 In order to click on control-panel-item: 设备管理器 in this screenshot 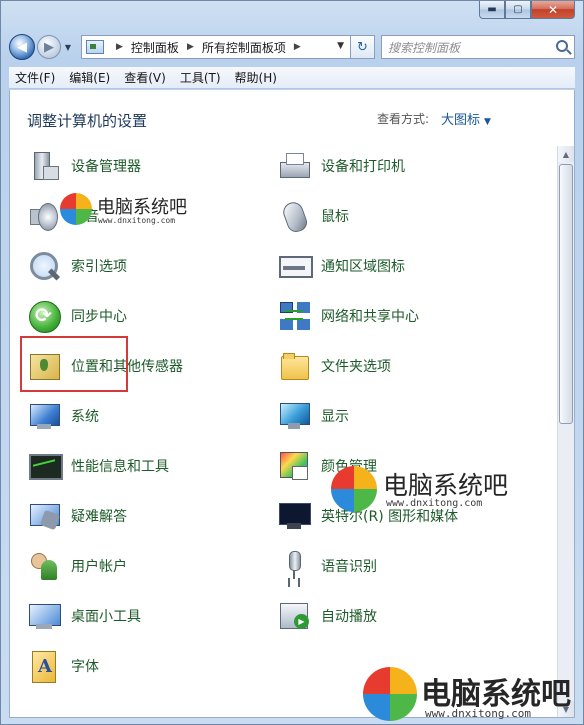, I will do `click(84, 166)`.